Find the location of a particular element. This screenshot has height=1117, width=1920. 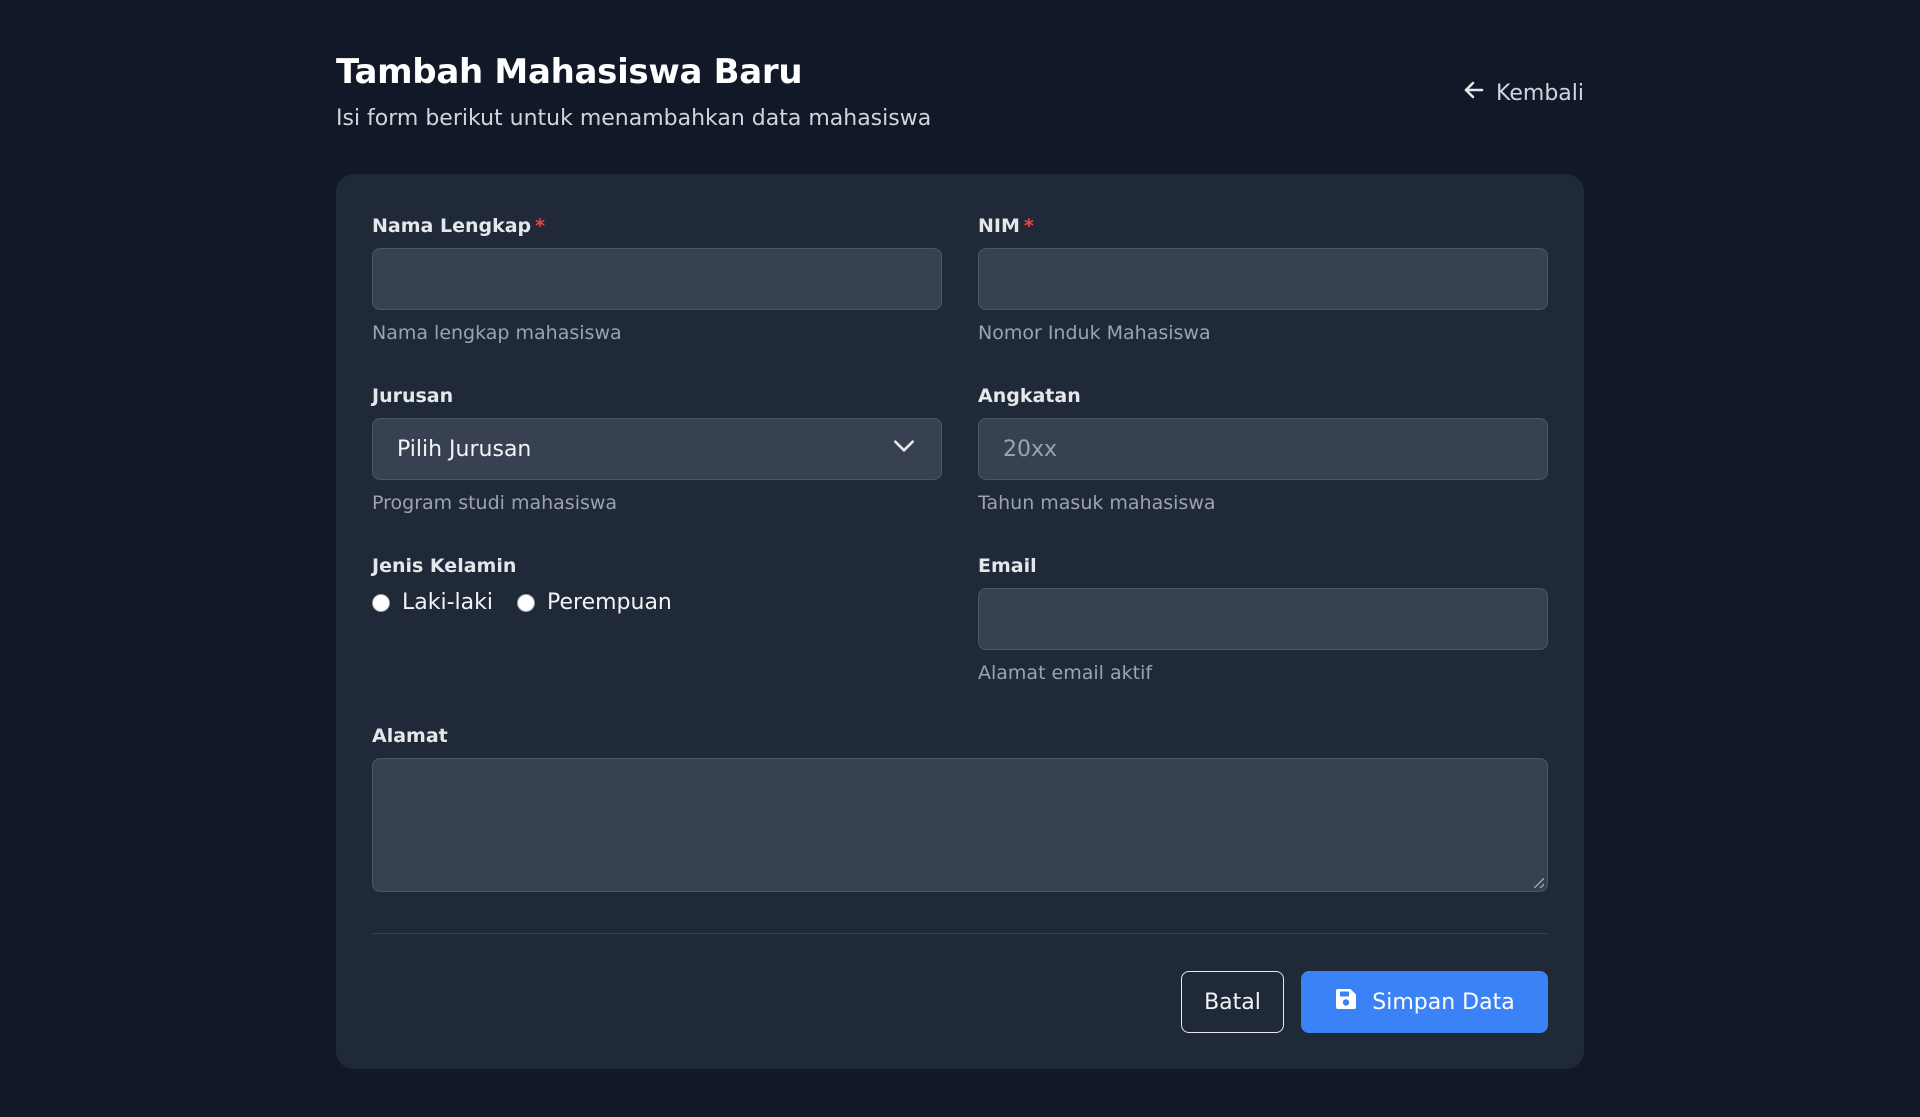

angkatan-placeholder: 20xx is located at coordinates (1030, 449).